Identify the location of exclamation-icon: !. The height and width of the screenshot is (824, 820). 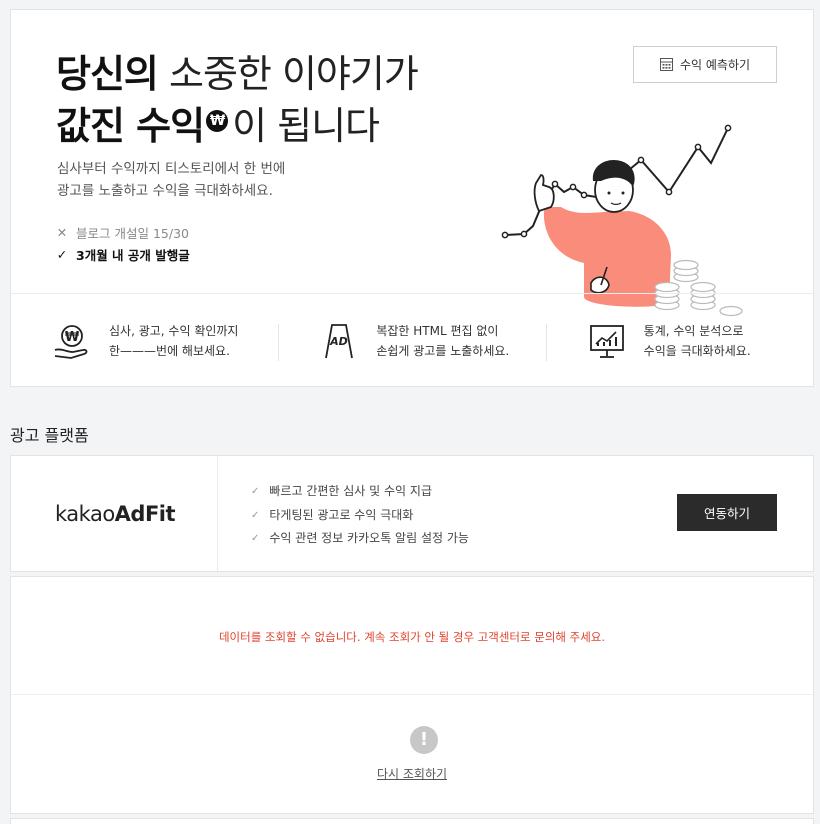
(424, 740).